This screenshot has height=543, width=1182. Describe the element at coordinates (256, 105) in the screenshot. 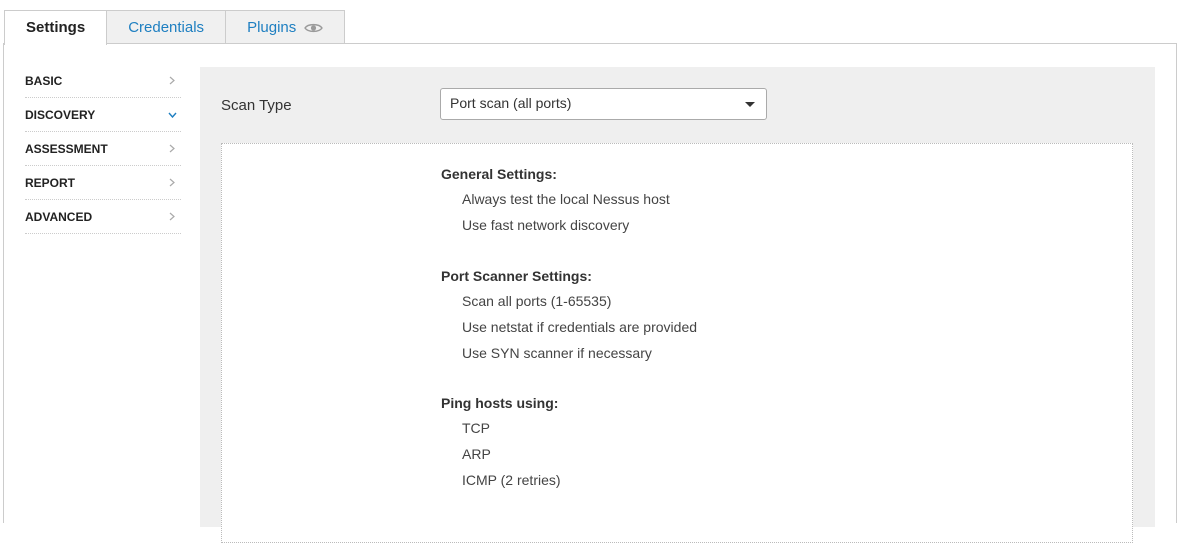

I see `scan-type-label: Scan Type` at that location.